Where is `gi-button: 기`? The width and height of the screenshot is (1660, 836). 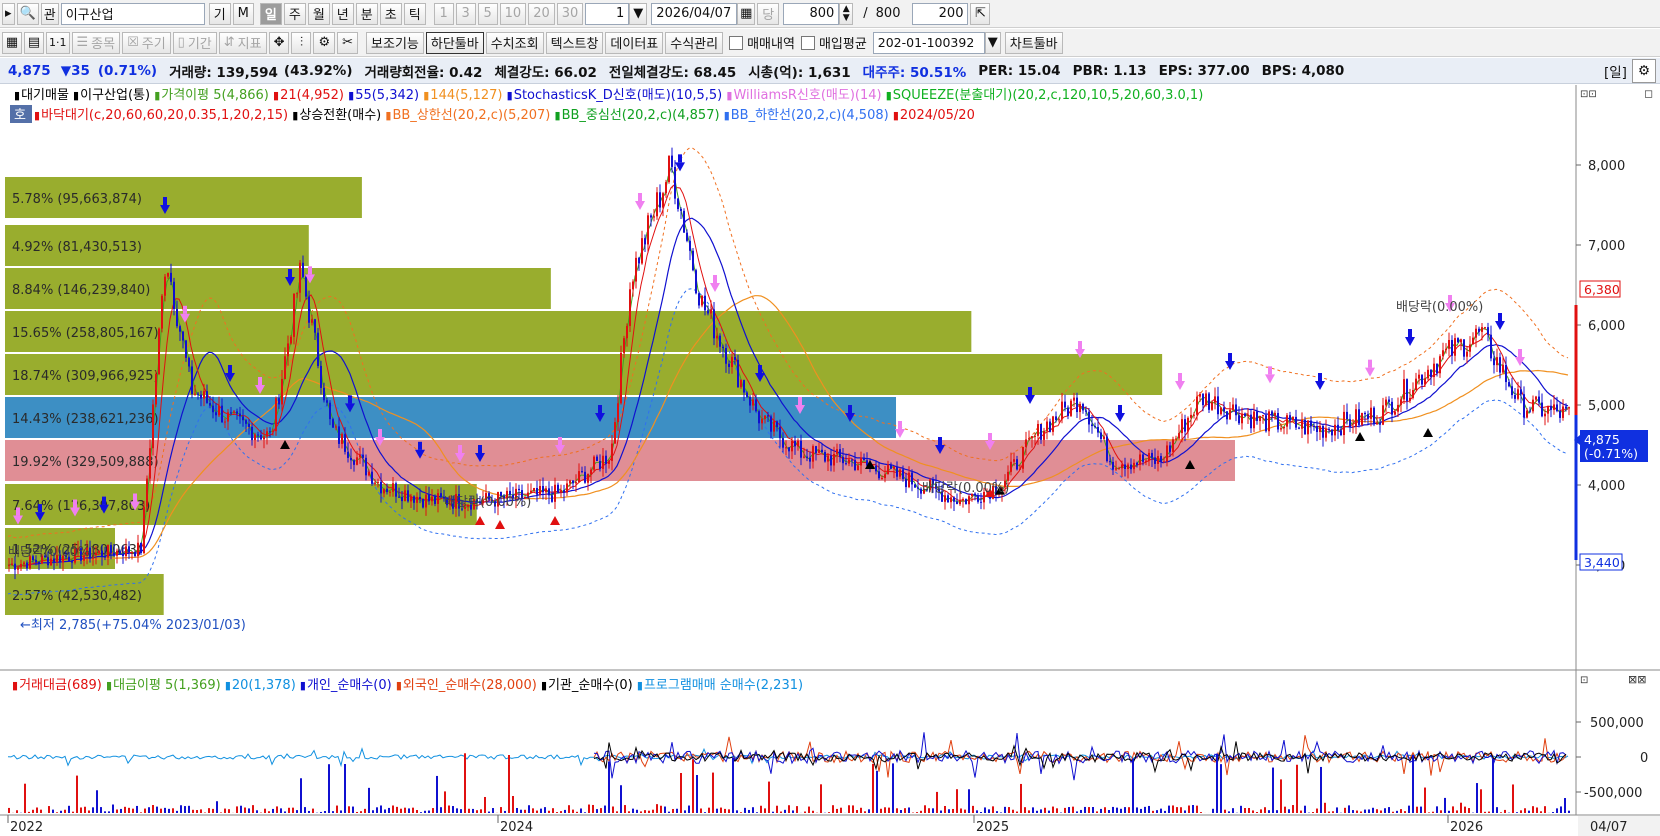 gi-button: 기 is located at coordinates (219, 13).